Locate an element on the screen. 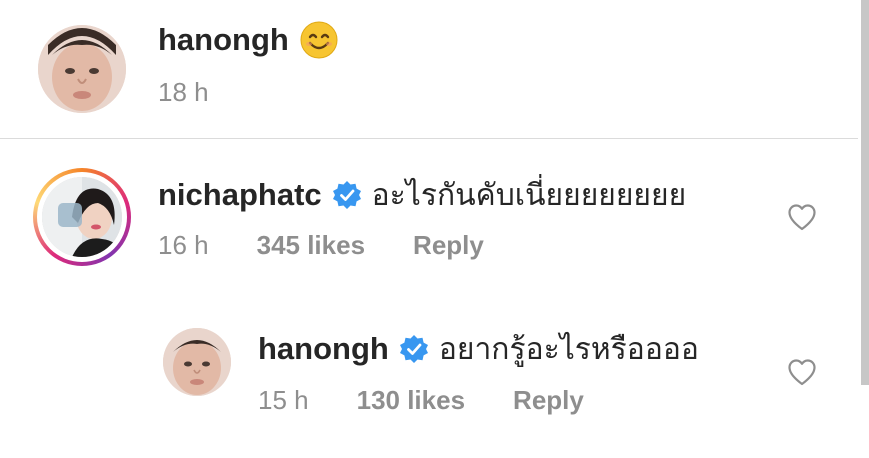 The width and height of the screenshot is (869, 458). smiling-face-emoji is located at coordinates (319, 40).